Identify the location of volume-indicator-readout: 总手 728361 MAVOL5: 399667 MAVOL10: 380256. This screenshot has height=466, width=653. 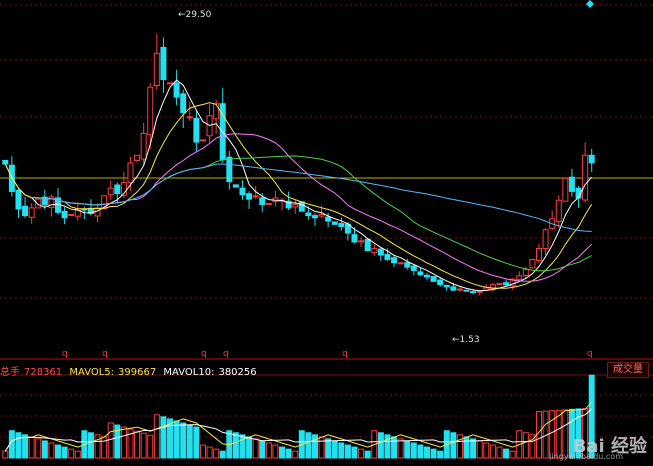
(130, 370).